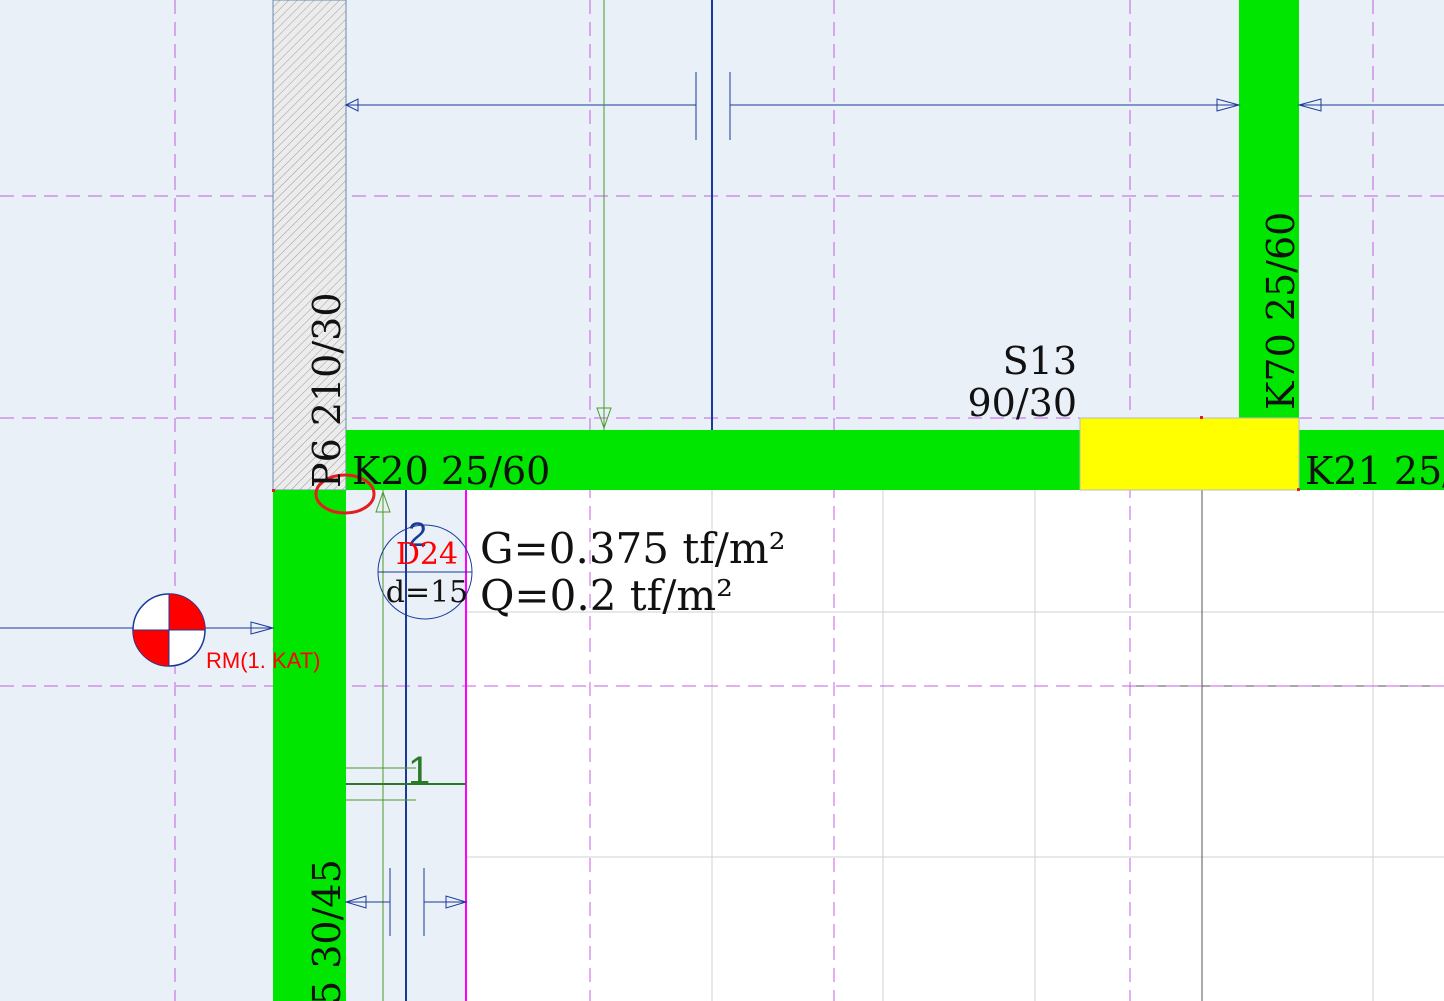  Describe the element at coordinates (1022, 403) in the screenshot. I see `column-s13-size: 90/30` at that location.